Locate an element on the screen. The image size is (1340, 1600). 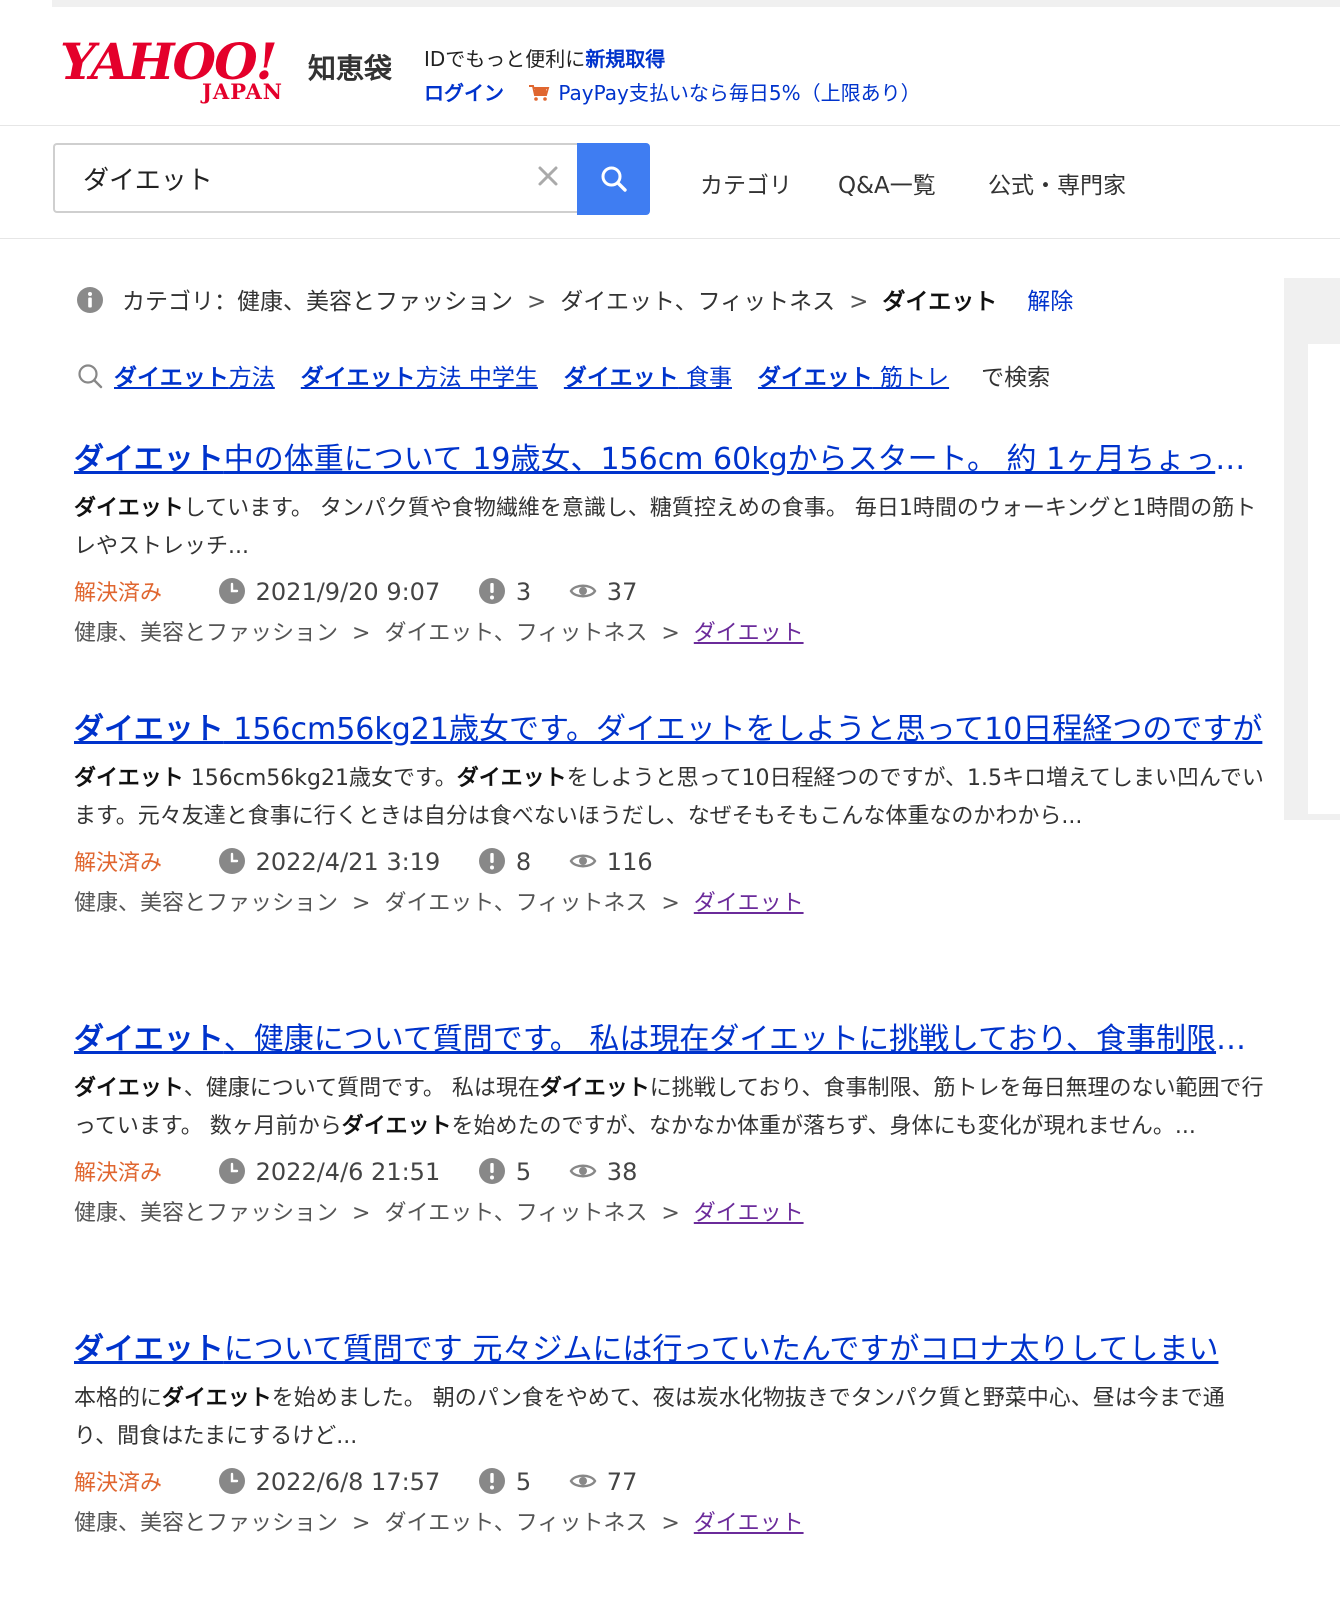
views-meta: 37 is located at coordinates (603, 592).